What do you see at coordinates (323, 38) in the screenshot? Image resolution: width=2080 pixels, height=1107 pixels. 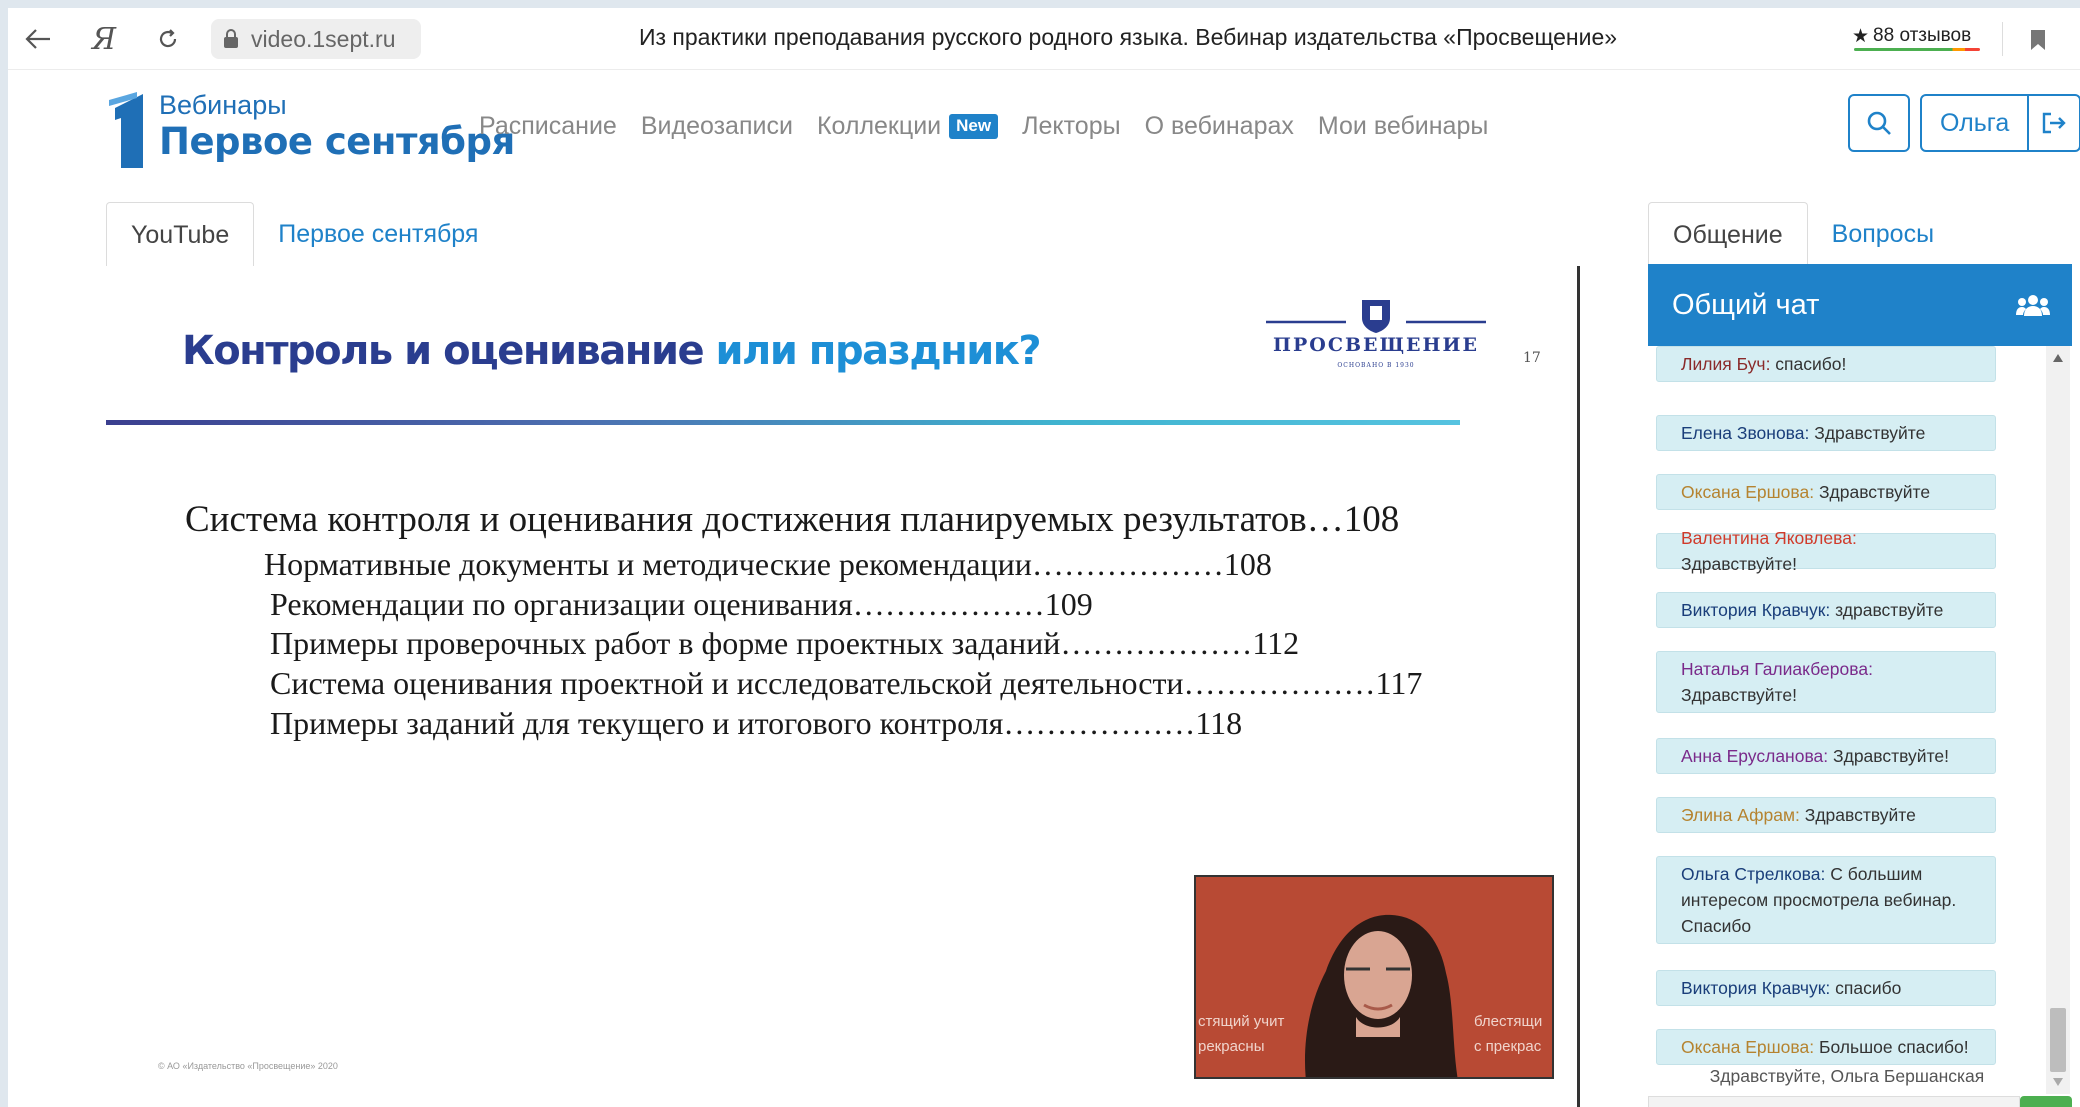 I see `url-text: video.1sept.ru` at bounding box center [323, 38].